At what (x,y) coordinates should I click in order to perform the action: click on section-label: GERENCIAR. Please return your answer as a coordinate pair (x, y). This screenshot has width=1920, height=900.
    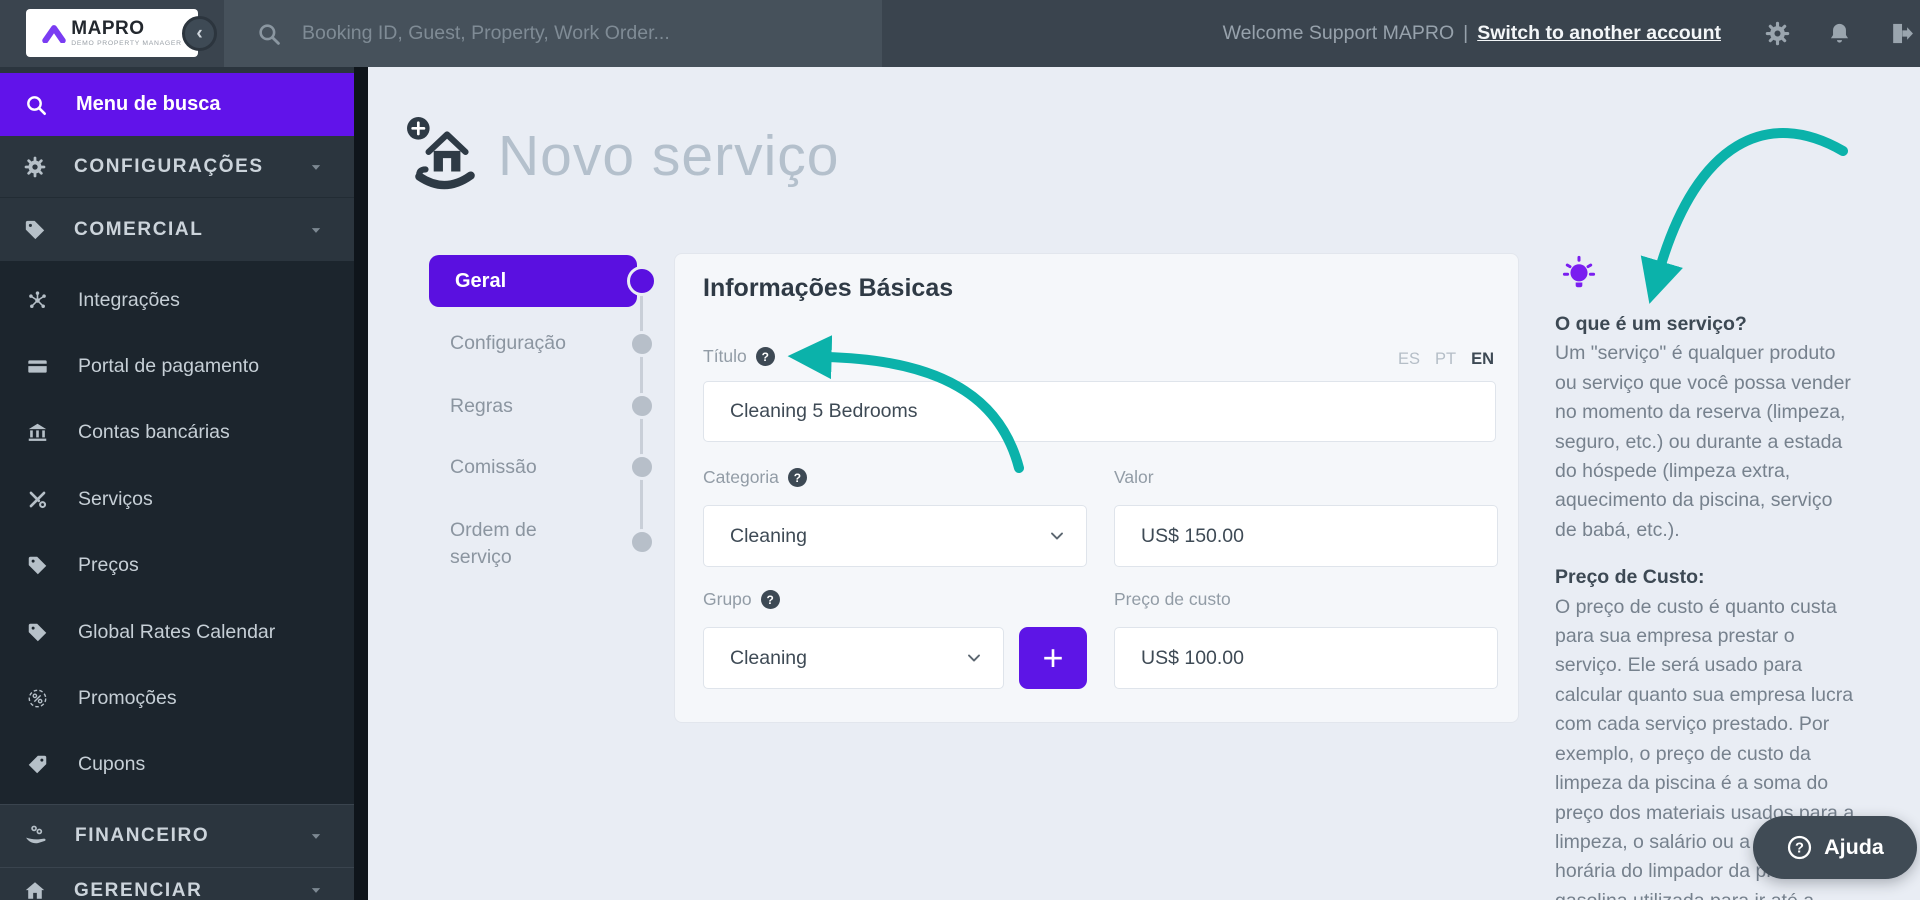
    Looking at the image, I should click on (138, 890).